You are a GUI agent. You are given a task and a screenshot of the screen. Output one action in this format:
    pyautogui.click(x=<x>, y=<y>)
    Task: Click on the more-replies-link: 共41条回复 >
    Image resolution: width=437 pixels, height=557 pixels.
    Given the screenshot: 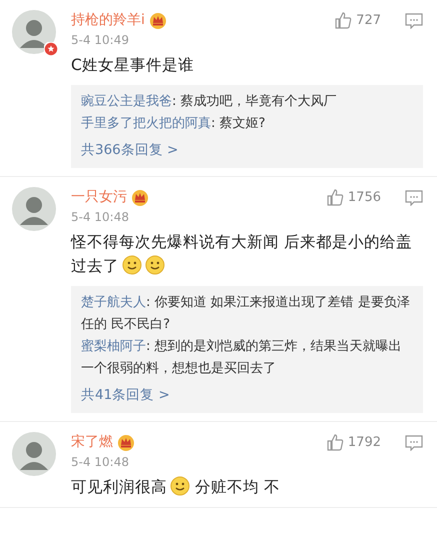 What is the action you would take?
    pyautogui.click(x=125, y=395)
    